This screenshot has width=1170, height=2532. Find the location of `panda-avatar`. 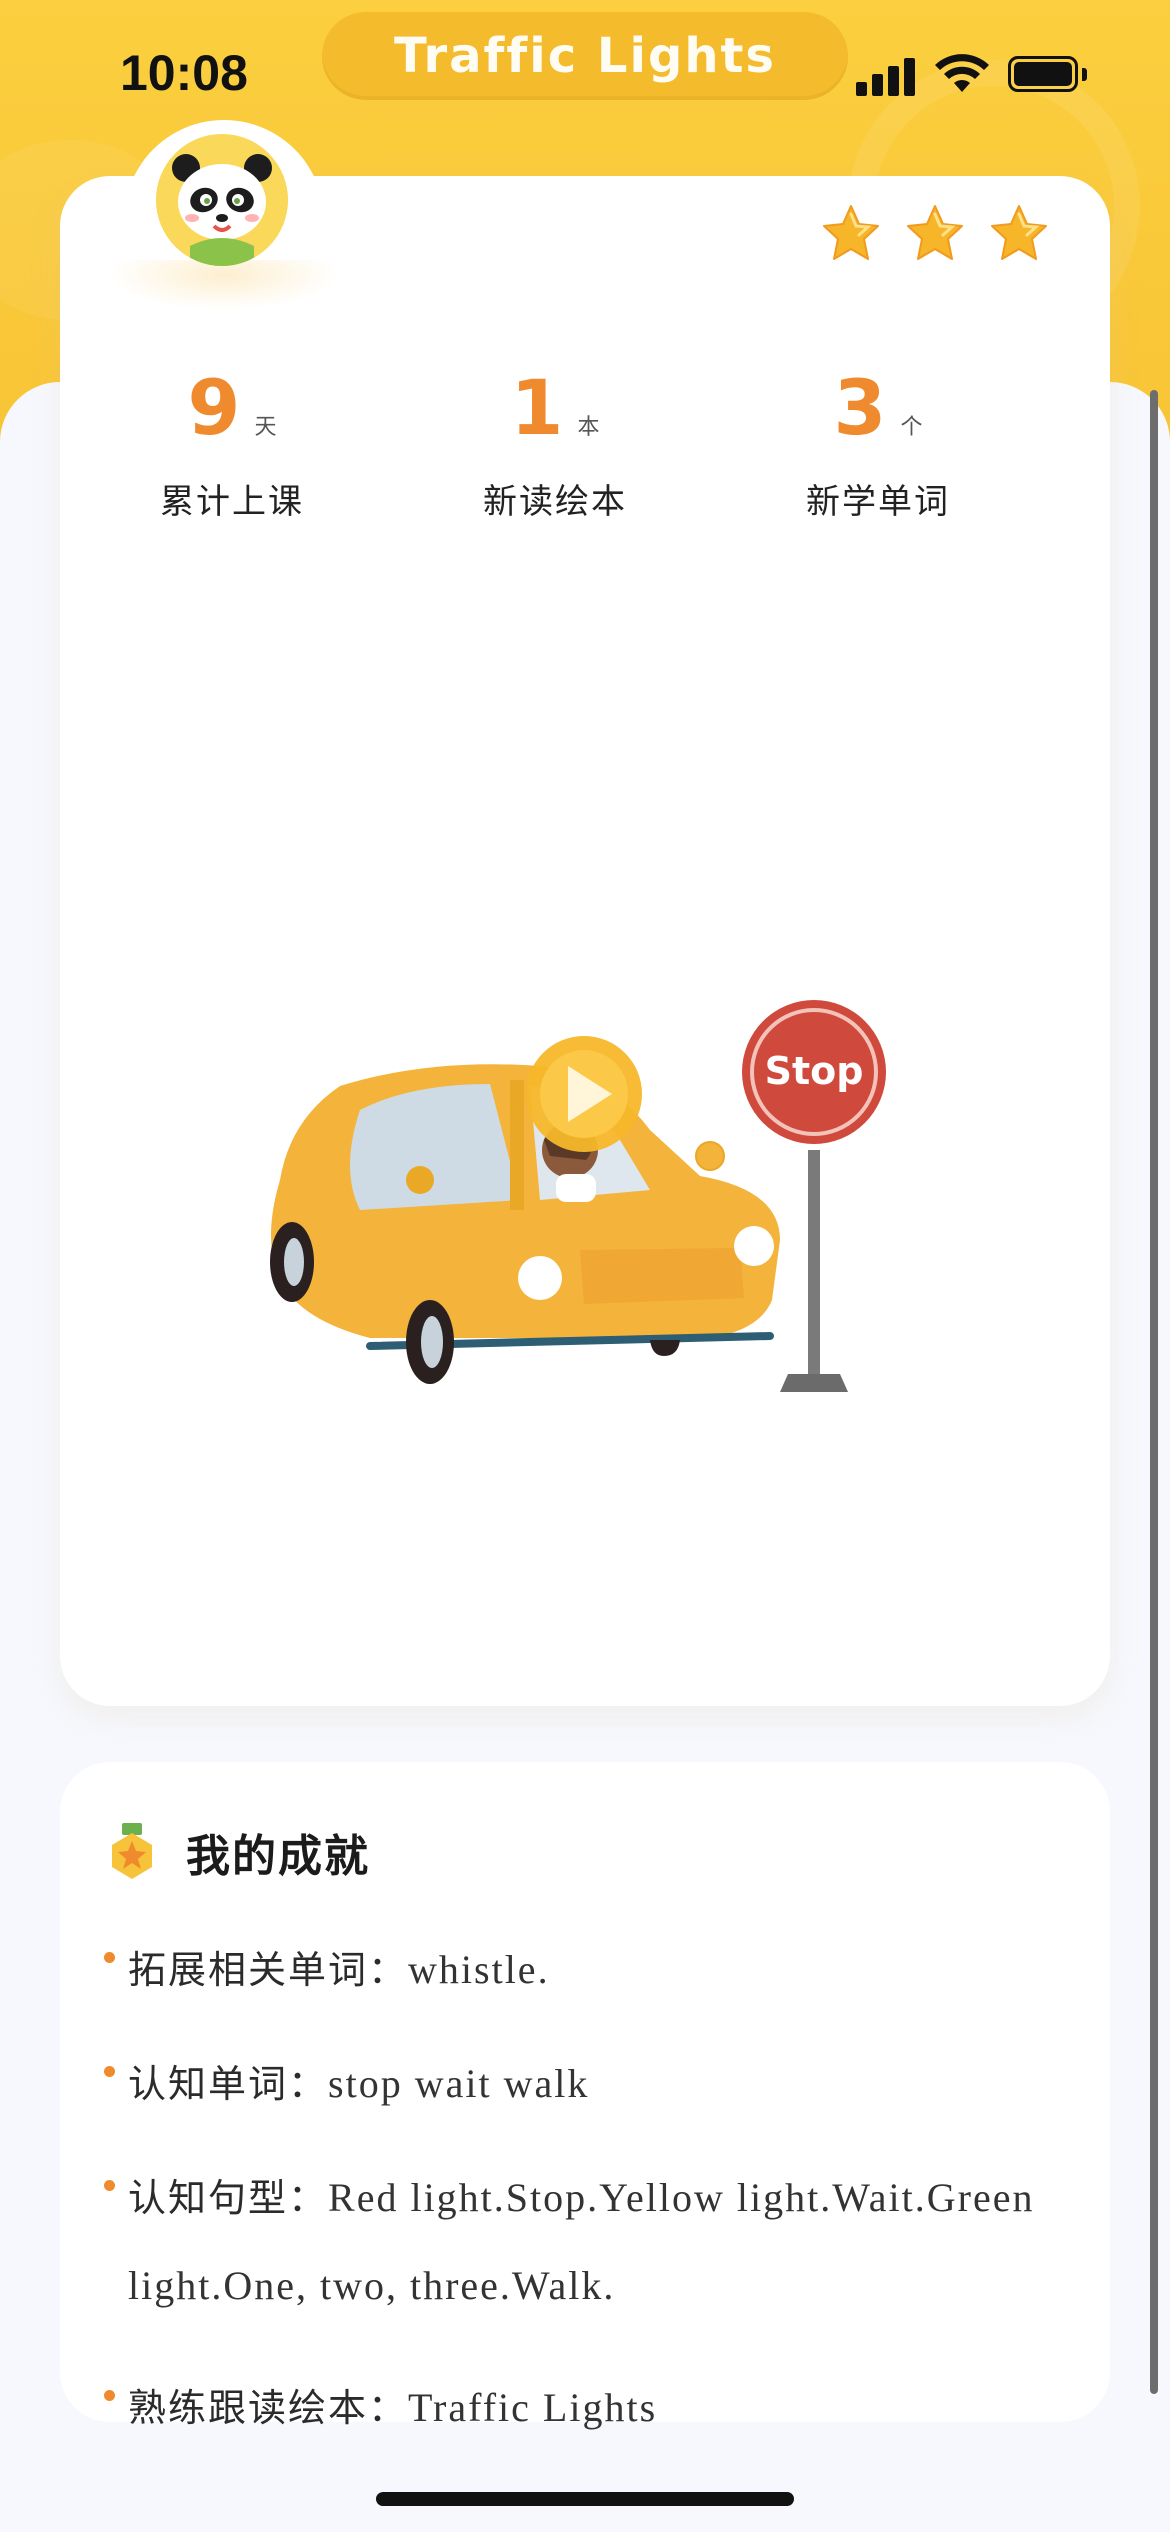

panda-avatar is located at coordinates (222, 200).